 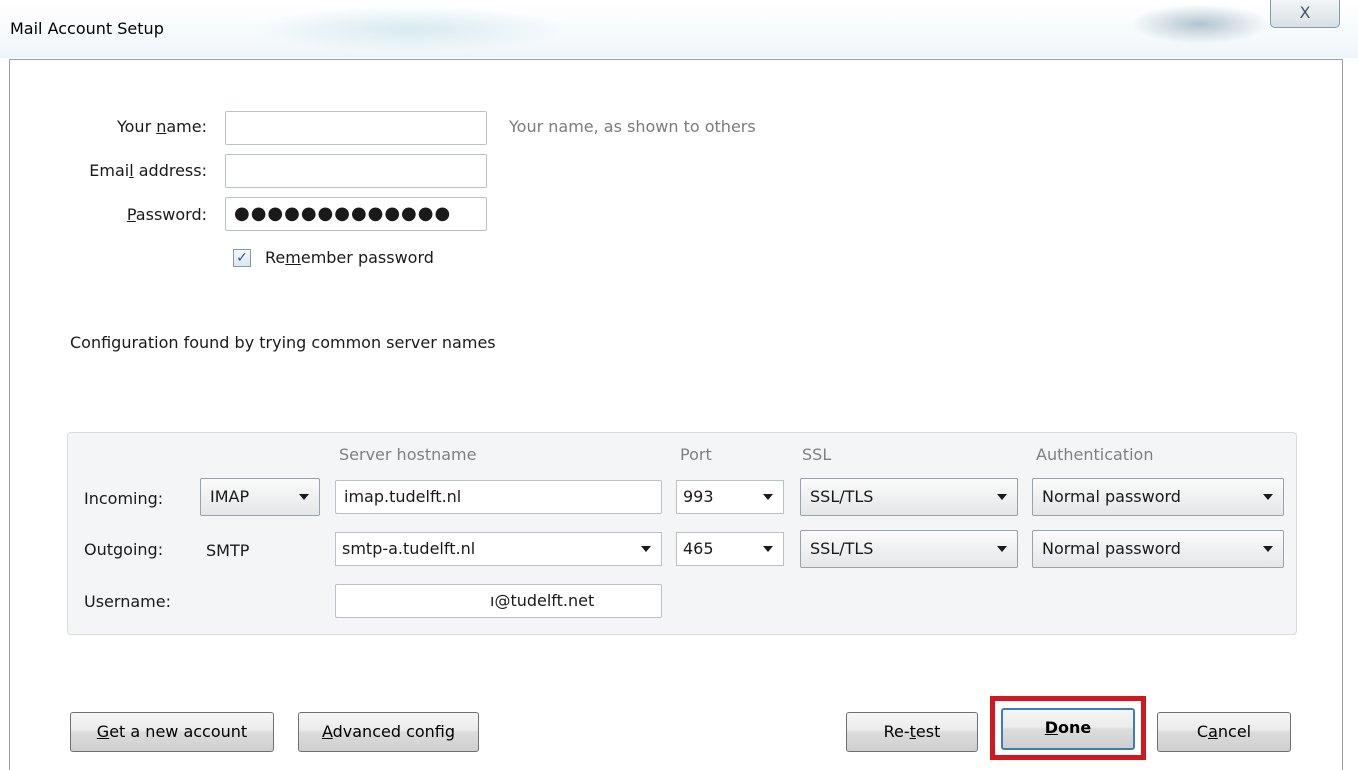 I want to click on outgoing-auth-select: Normal password, so click(x=1158, y=549).